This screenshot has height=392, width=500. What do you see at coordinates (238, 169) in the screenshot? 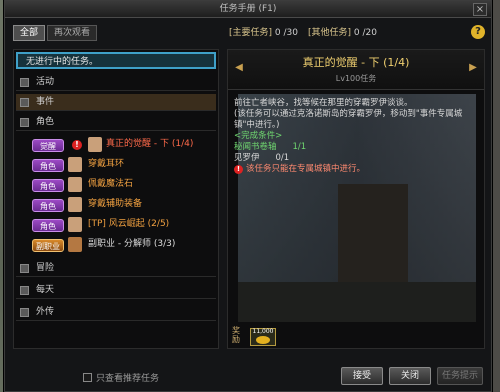
I see `warning-icon: !` at bounding box center [238, 169].